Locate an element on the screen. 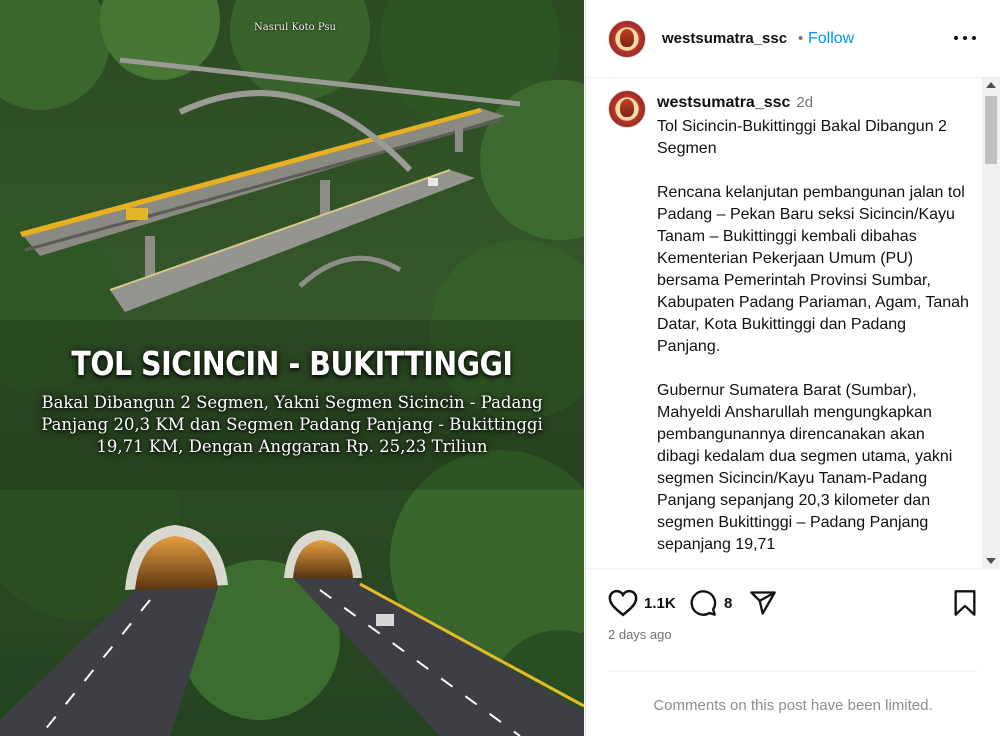 The width and height of the screenshot is (1000, 736). caption-age: 2d is located at coordinates (804, 102).